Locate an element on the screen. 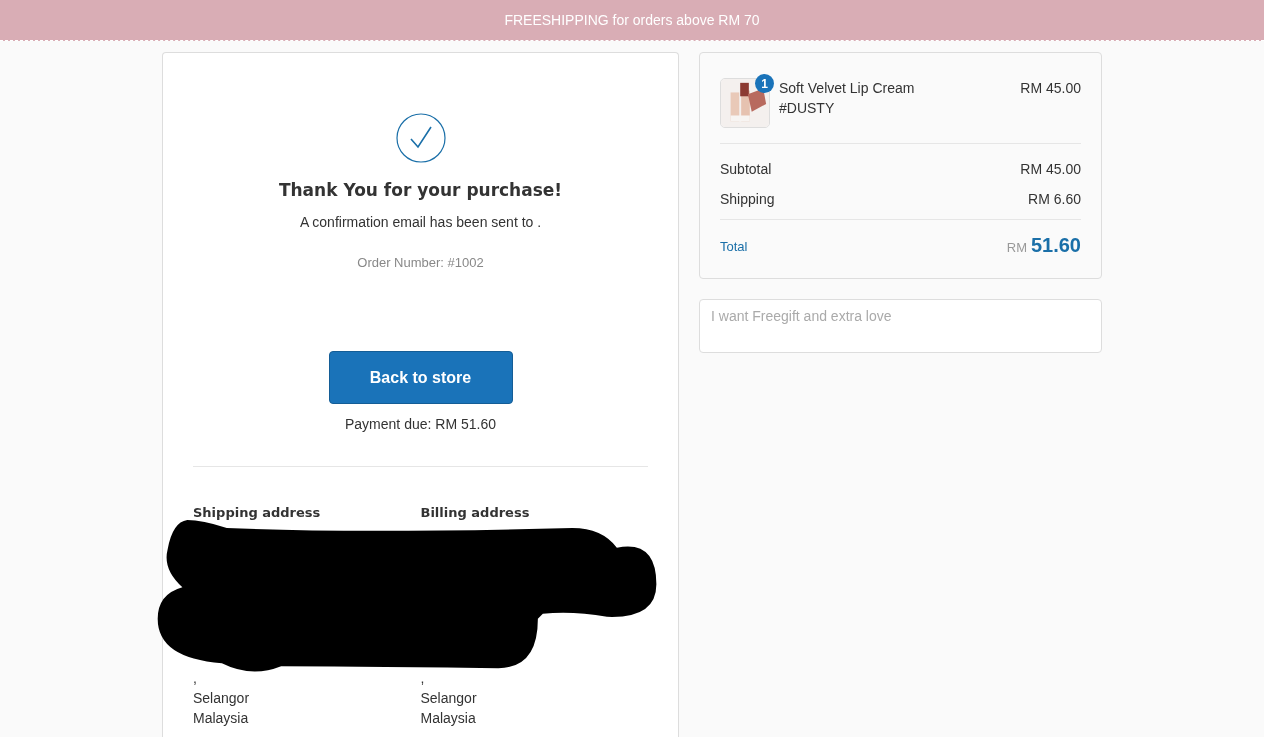  shipping-value: RM 6.60 is located at coordinates (1054, 199).